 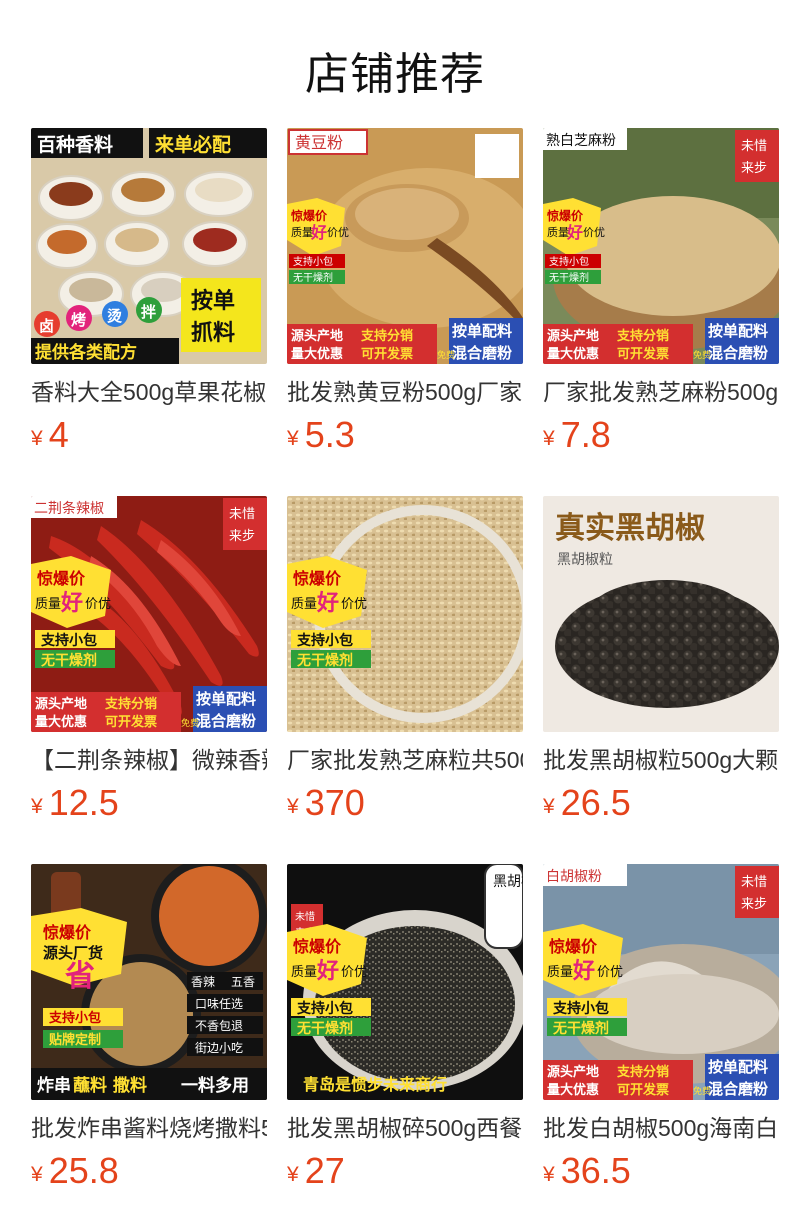 What do you see at coordinates (587, 805) in the screenshot?
I see `product-price: ¥26.5` at bounding box center [587, 805].